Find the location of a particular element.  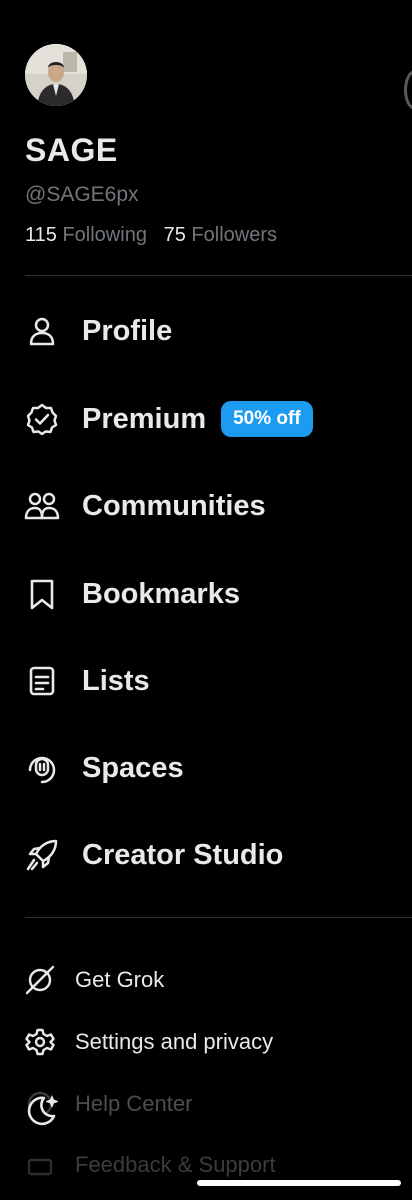

nav-item-creator-studio: Creator Studio is located at coordinates (152, 855).